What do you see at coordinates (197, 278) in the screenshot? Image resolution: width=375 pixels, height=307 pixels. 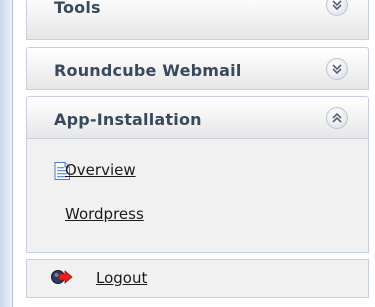 I see `logout-panel` at bounding box center [197, 278].